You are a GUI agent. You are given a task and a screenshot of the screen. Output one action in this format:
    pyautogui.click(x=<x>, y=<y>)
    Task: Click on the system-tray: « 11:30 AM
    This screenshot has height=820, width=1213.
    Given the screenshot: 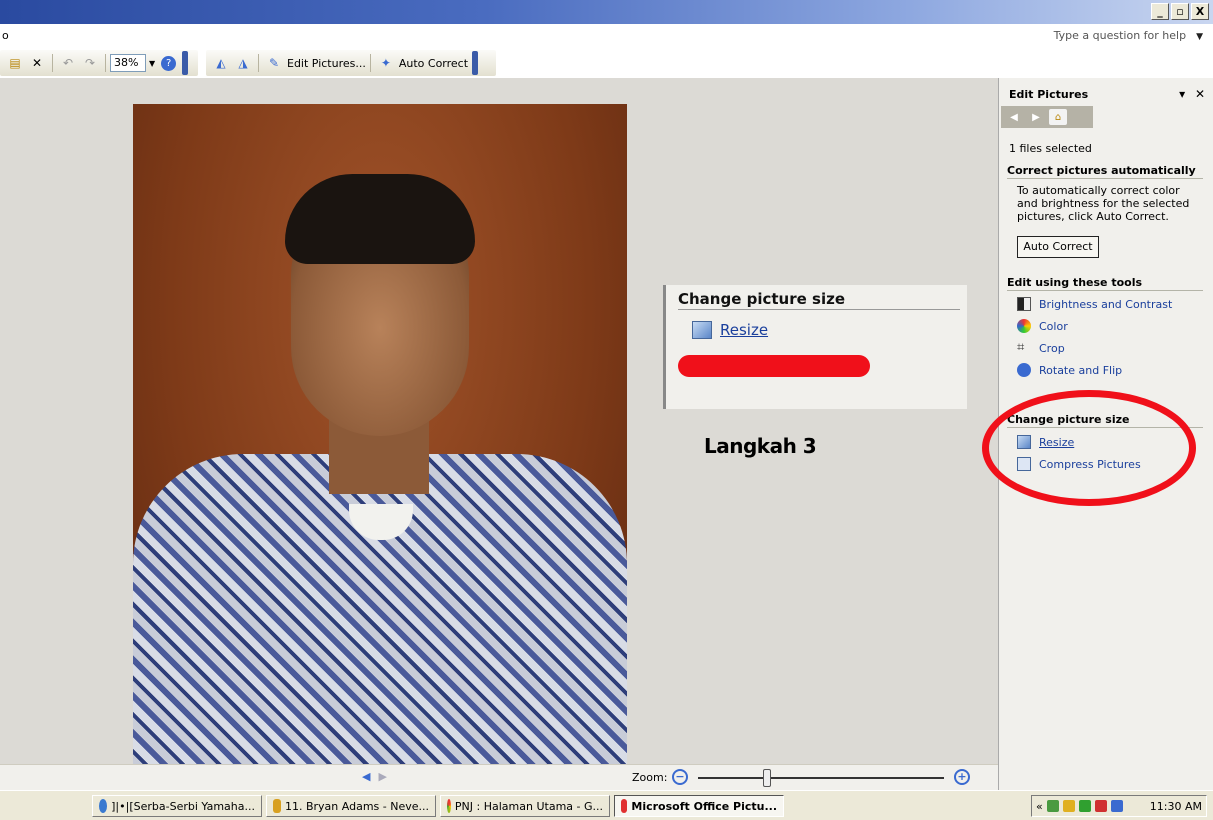 What is the action you would take?
    pyautogui.click(x=1119, y=806)
    